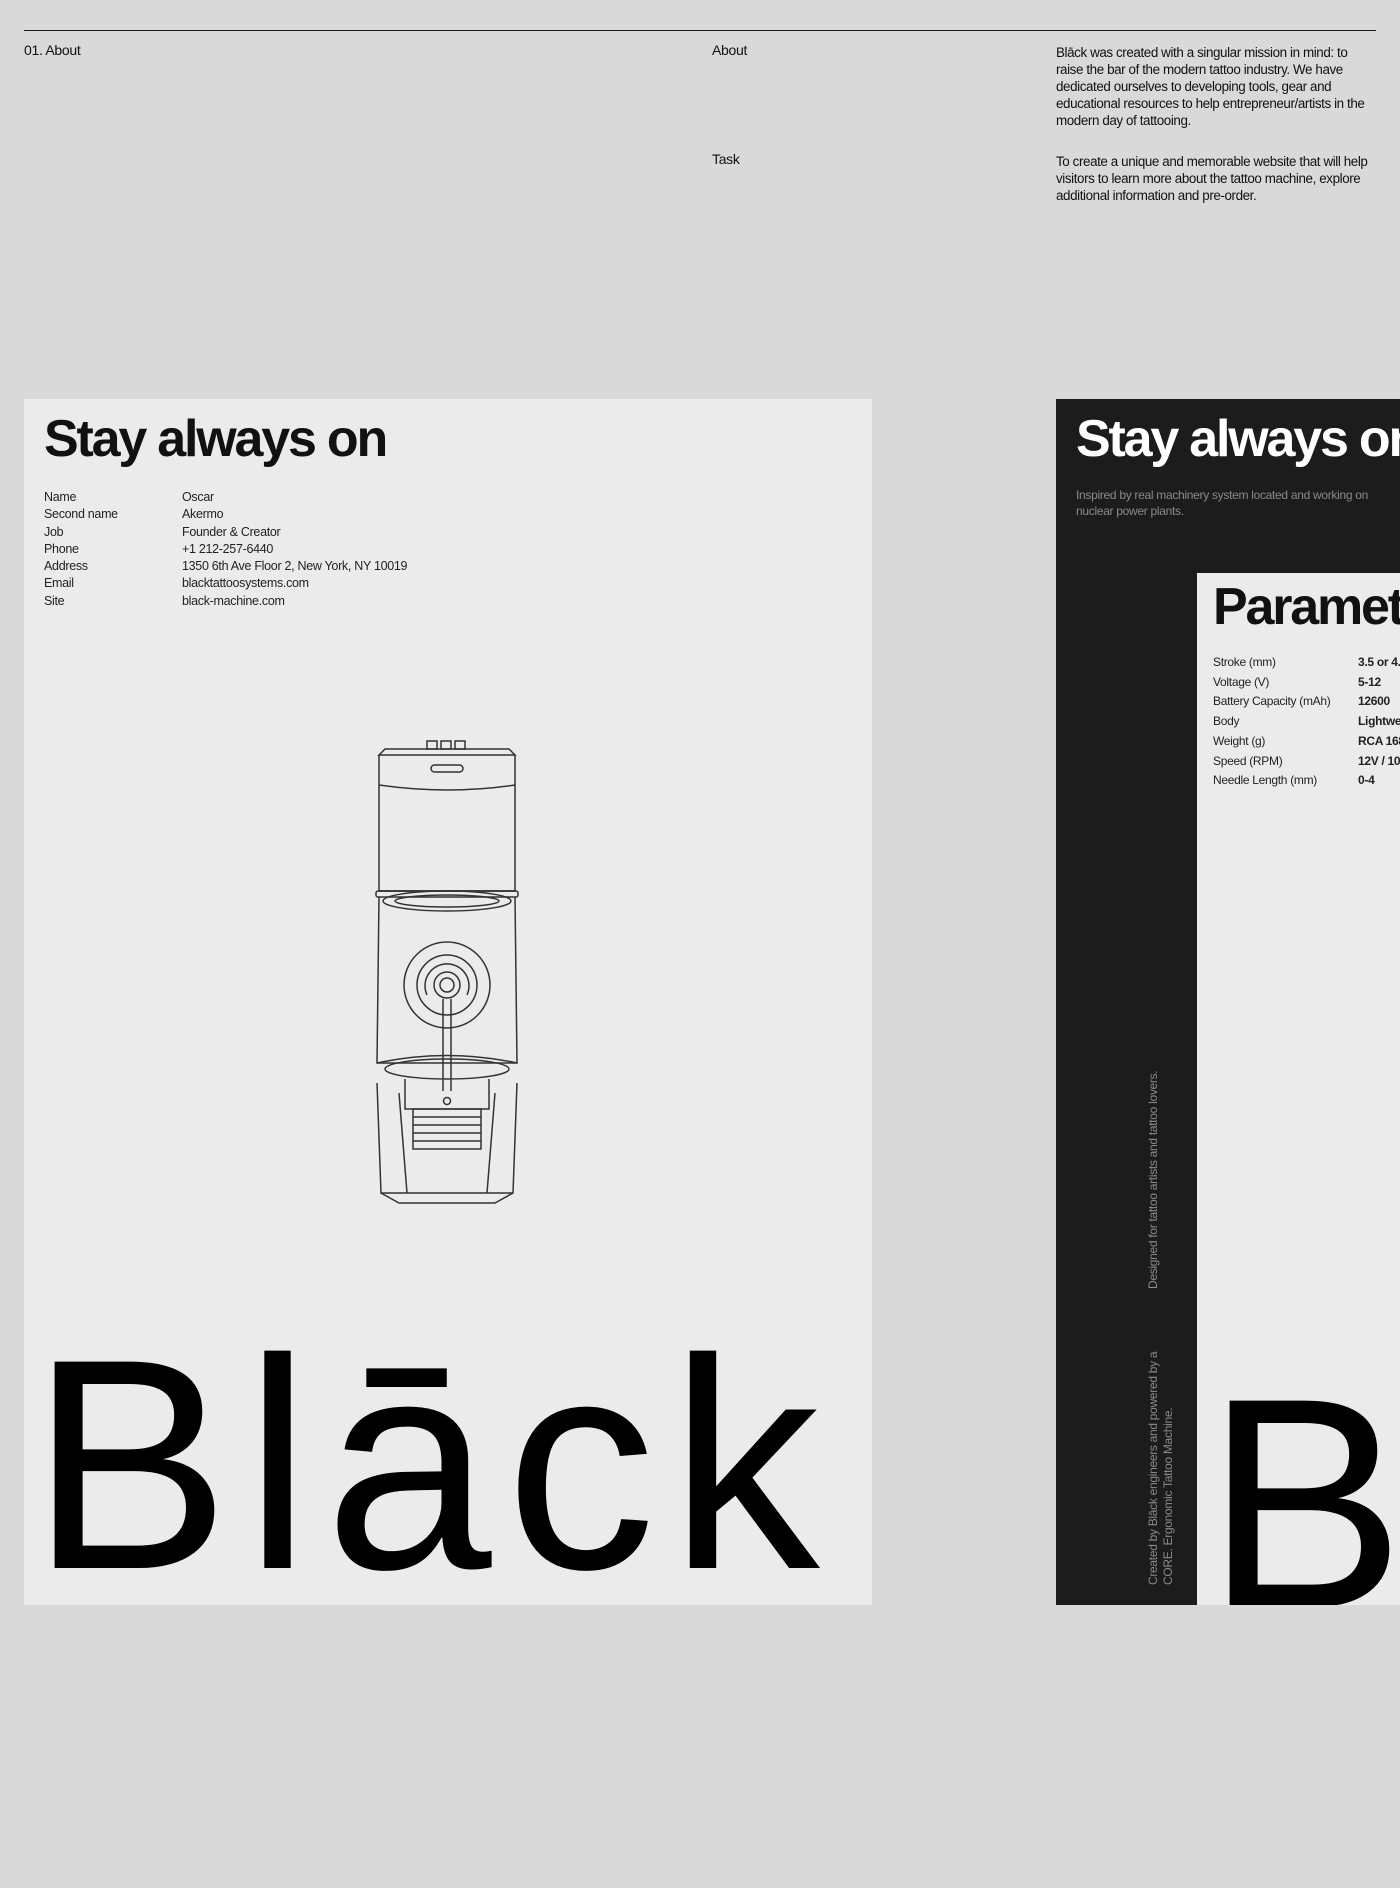 The image size is (1400, 1888). I want to click on contact-key: Name, so click(60, 497).